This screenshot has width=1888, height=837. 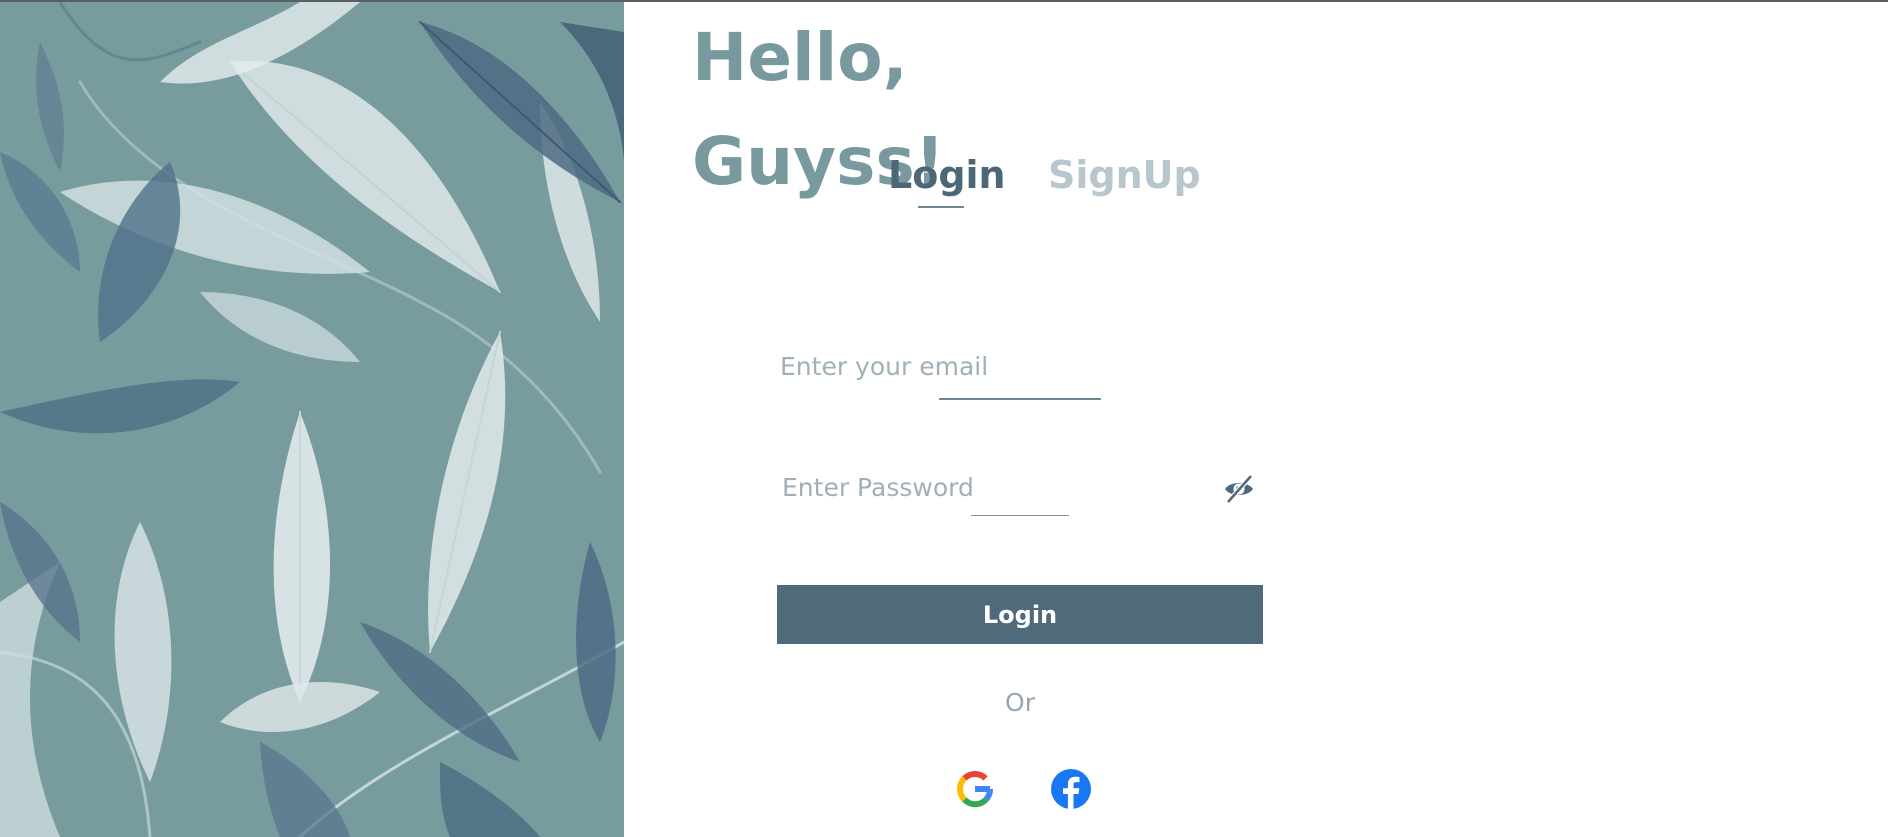 What do you see at coordinates (1124, 175) in the screenshot?
I see `tab-signup: SignUp` at bounding box center [1124, 175].